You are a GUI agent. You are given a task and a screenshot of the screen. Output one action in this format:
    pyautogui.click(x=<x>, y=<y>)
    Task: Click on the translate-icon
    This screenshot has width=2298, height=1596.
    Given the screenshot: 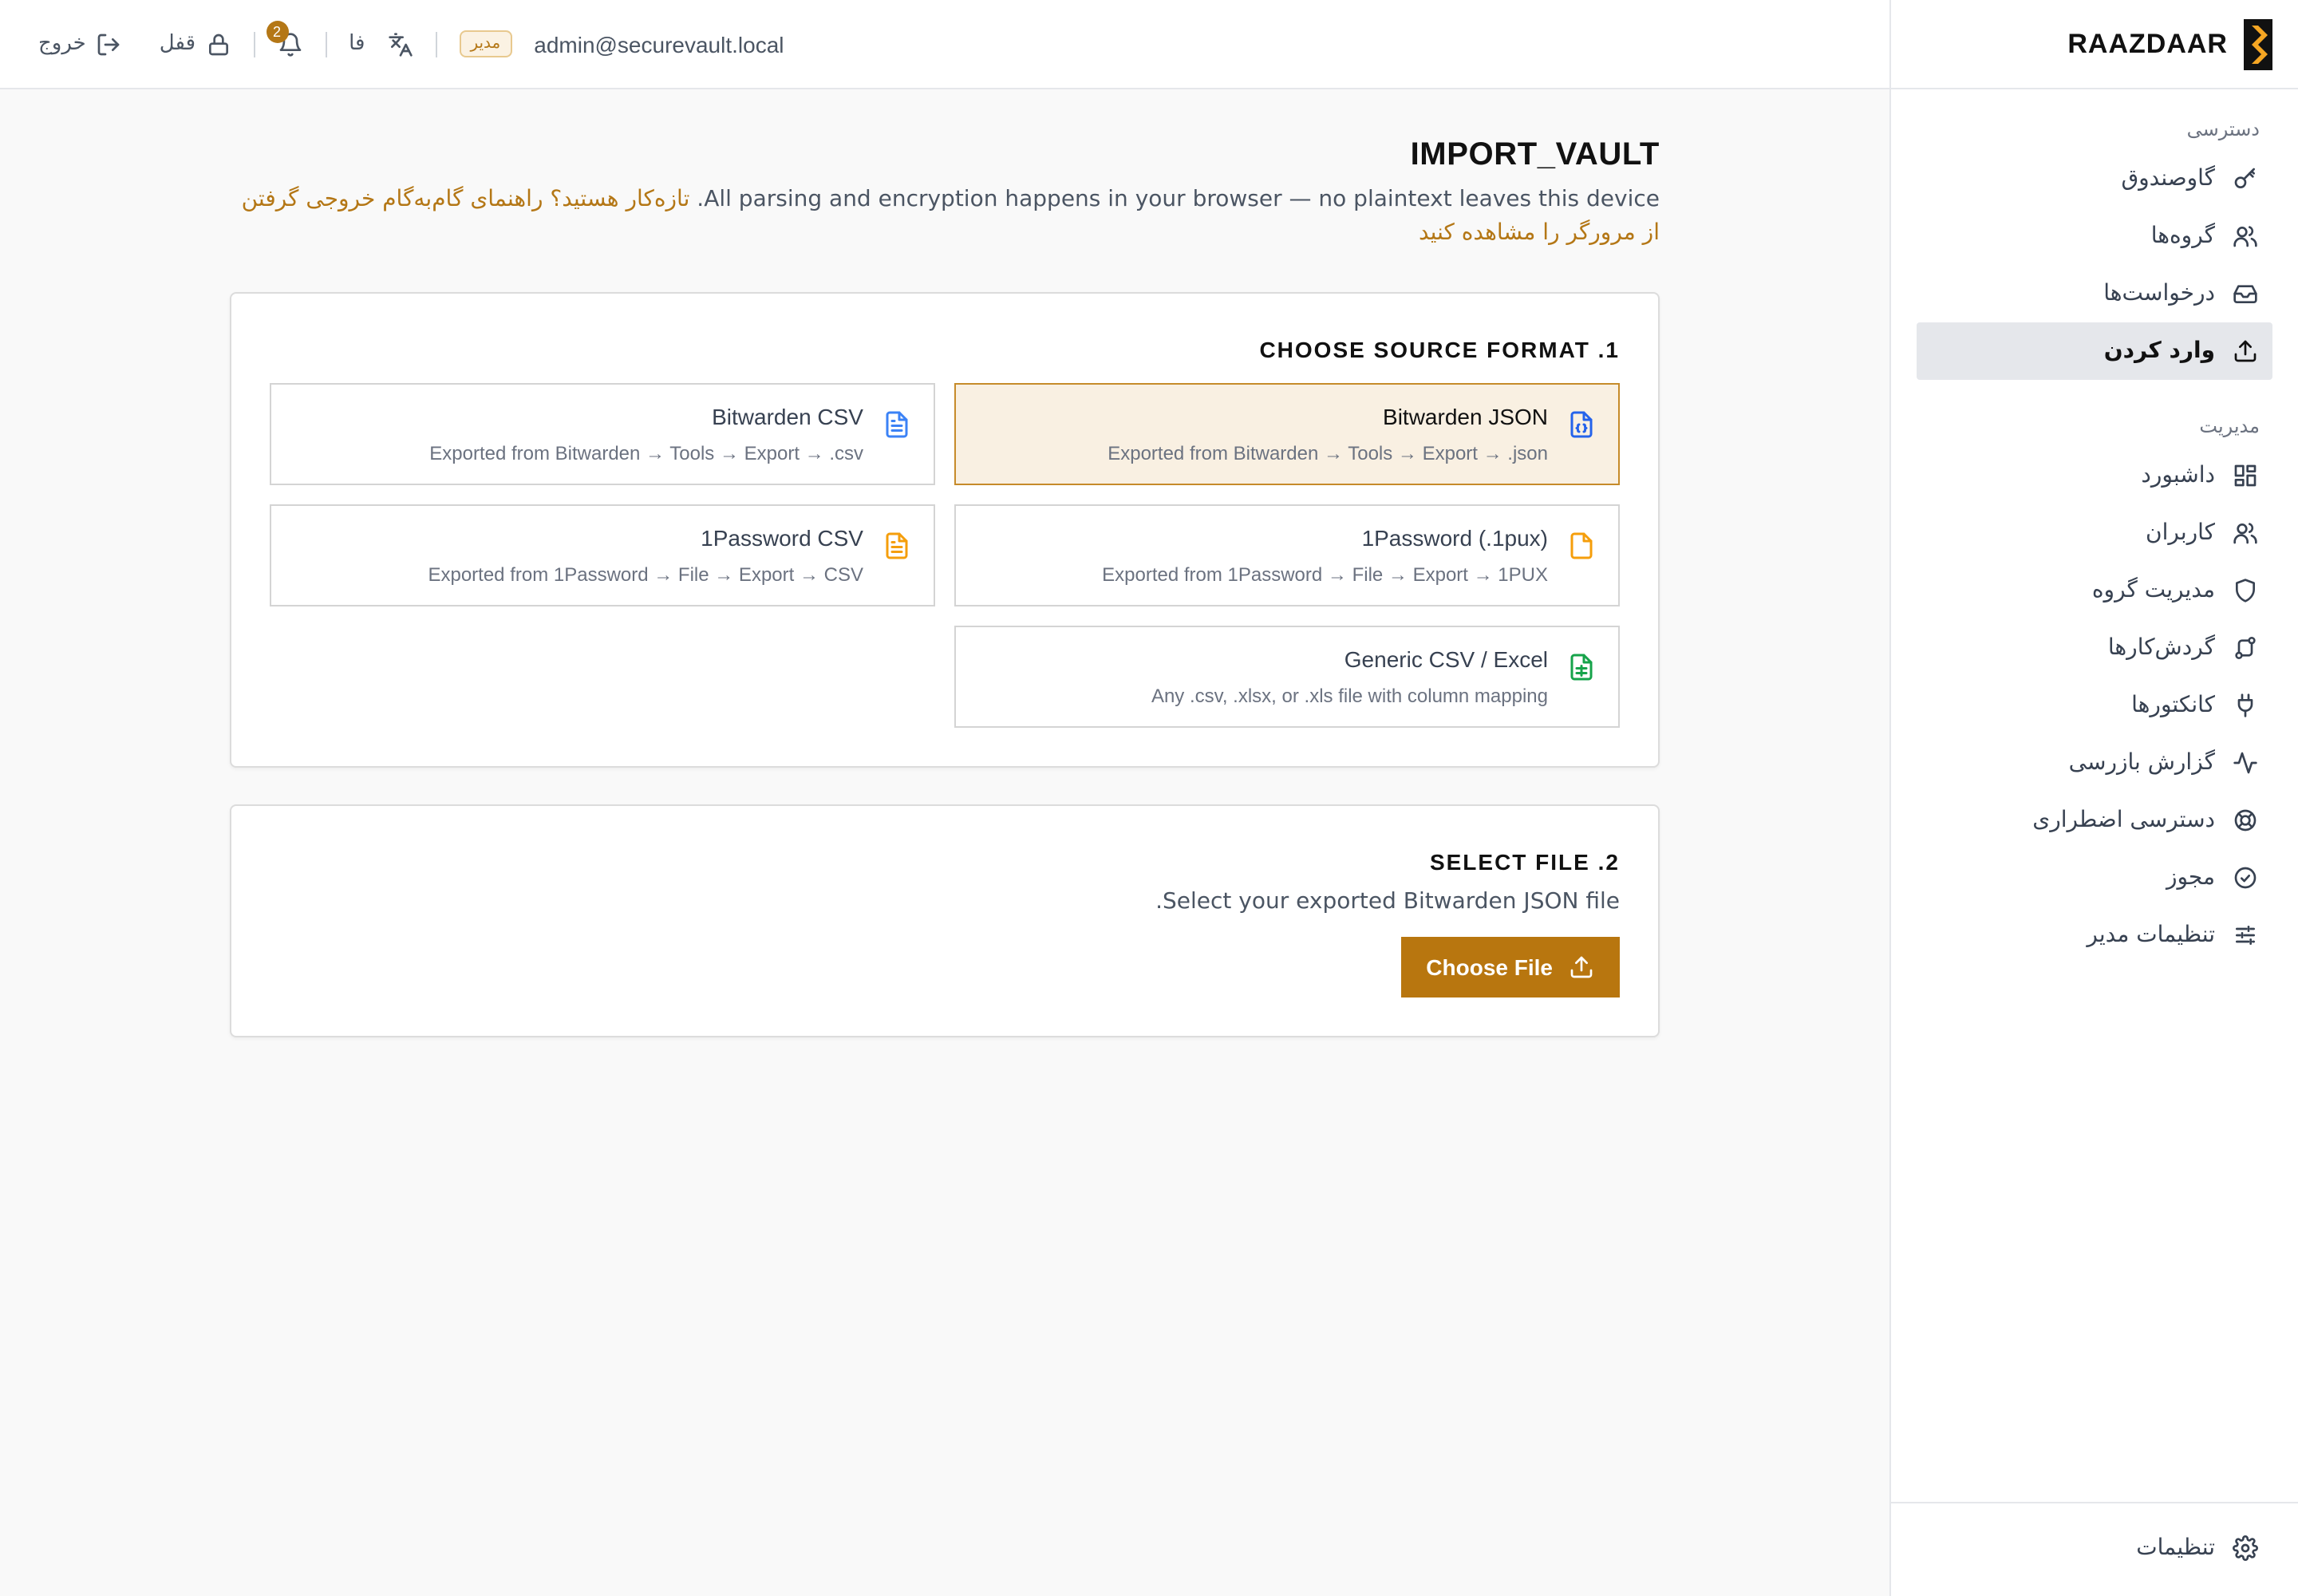 What is the action you would take?
    pyautogui.click(x=401, y=44)
    